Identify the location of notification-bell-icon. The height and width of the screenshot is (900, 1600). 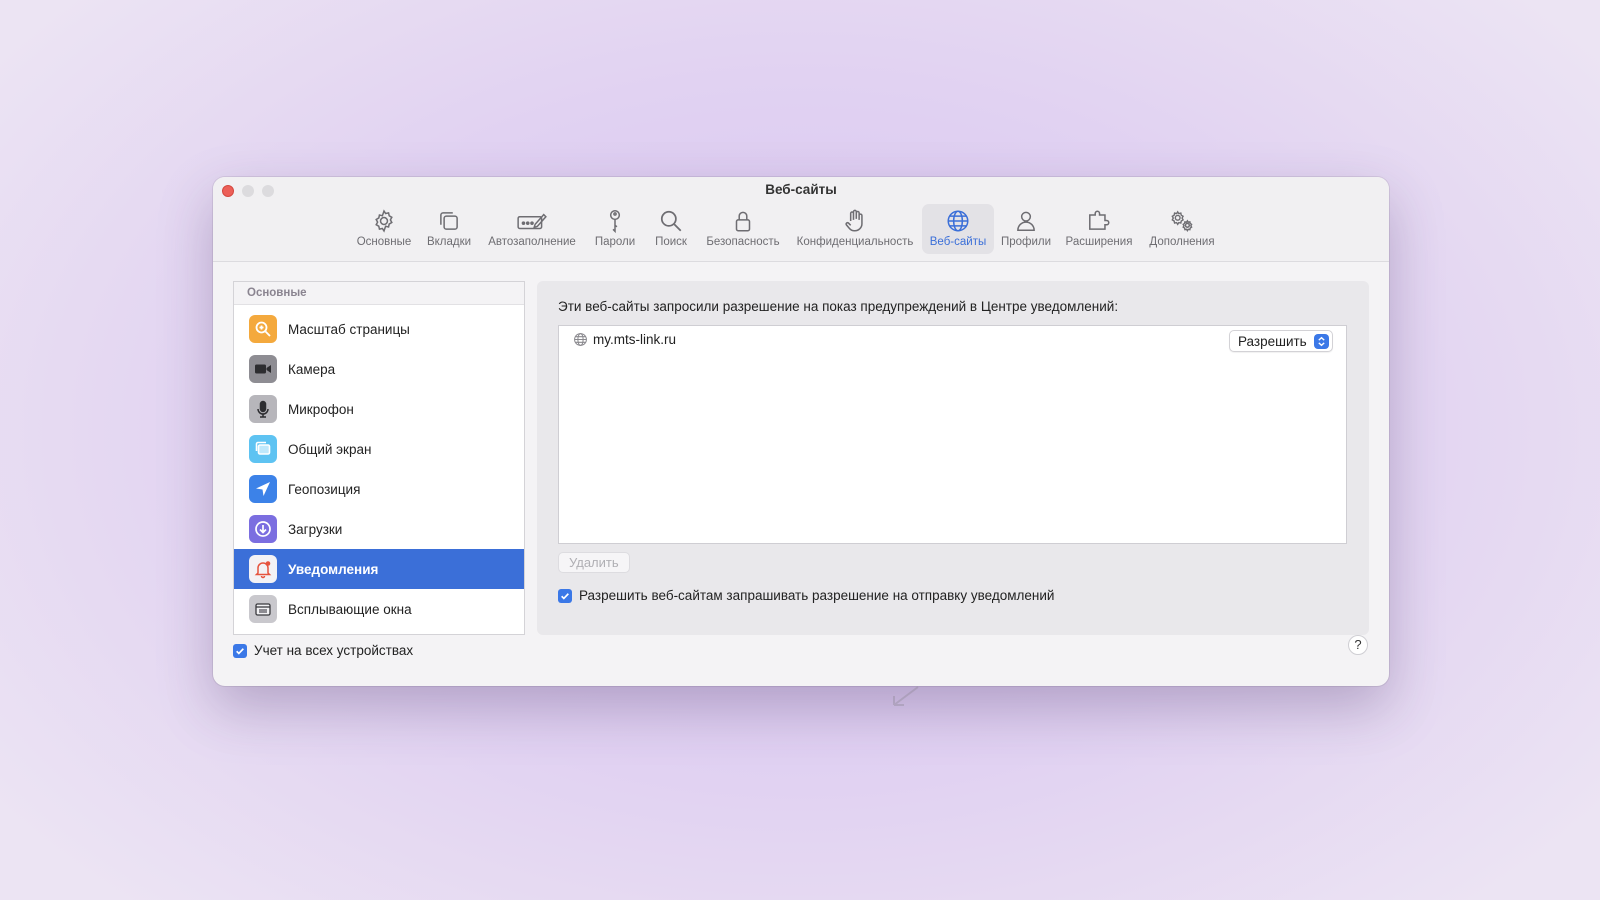
(263, 569).